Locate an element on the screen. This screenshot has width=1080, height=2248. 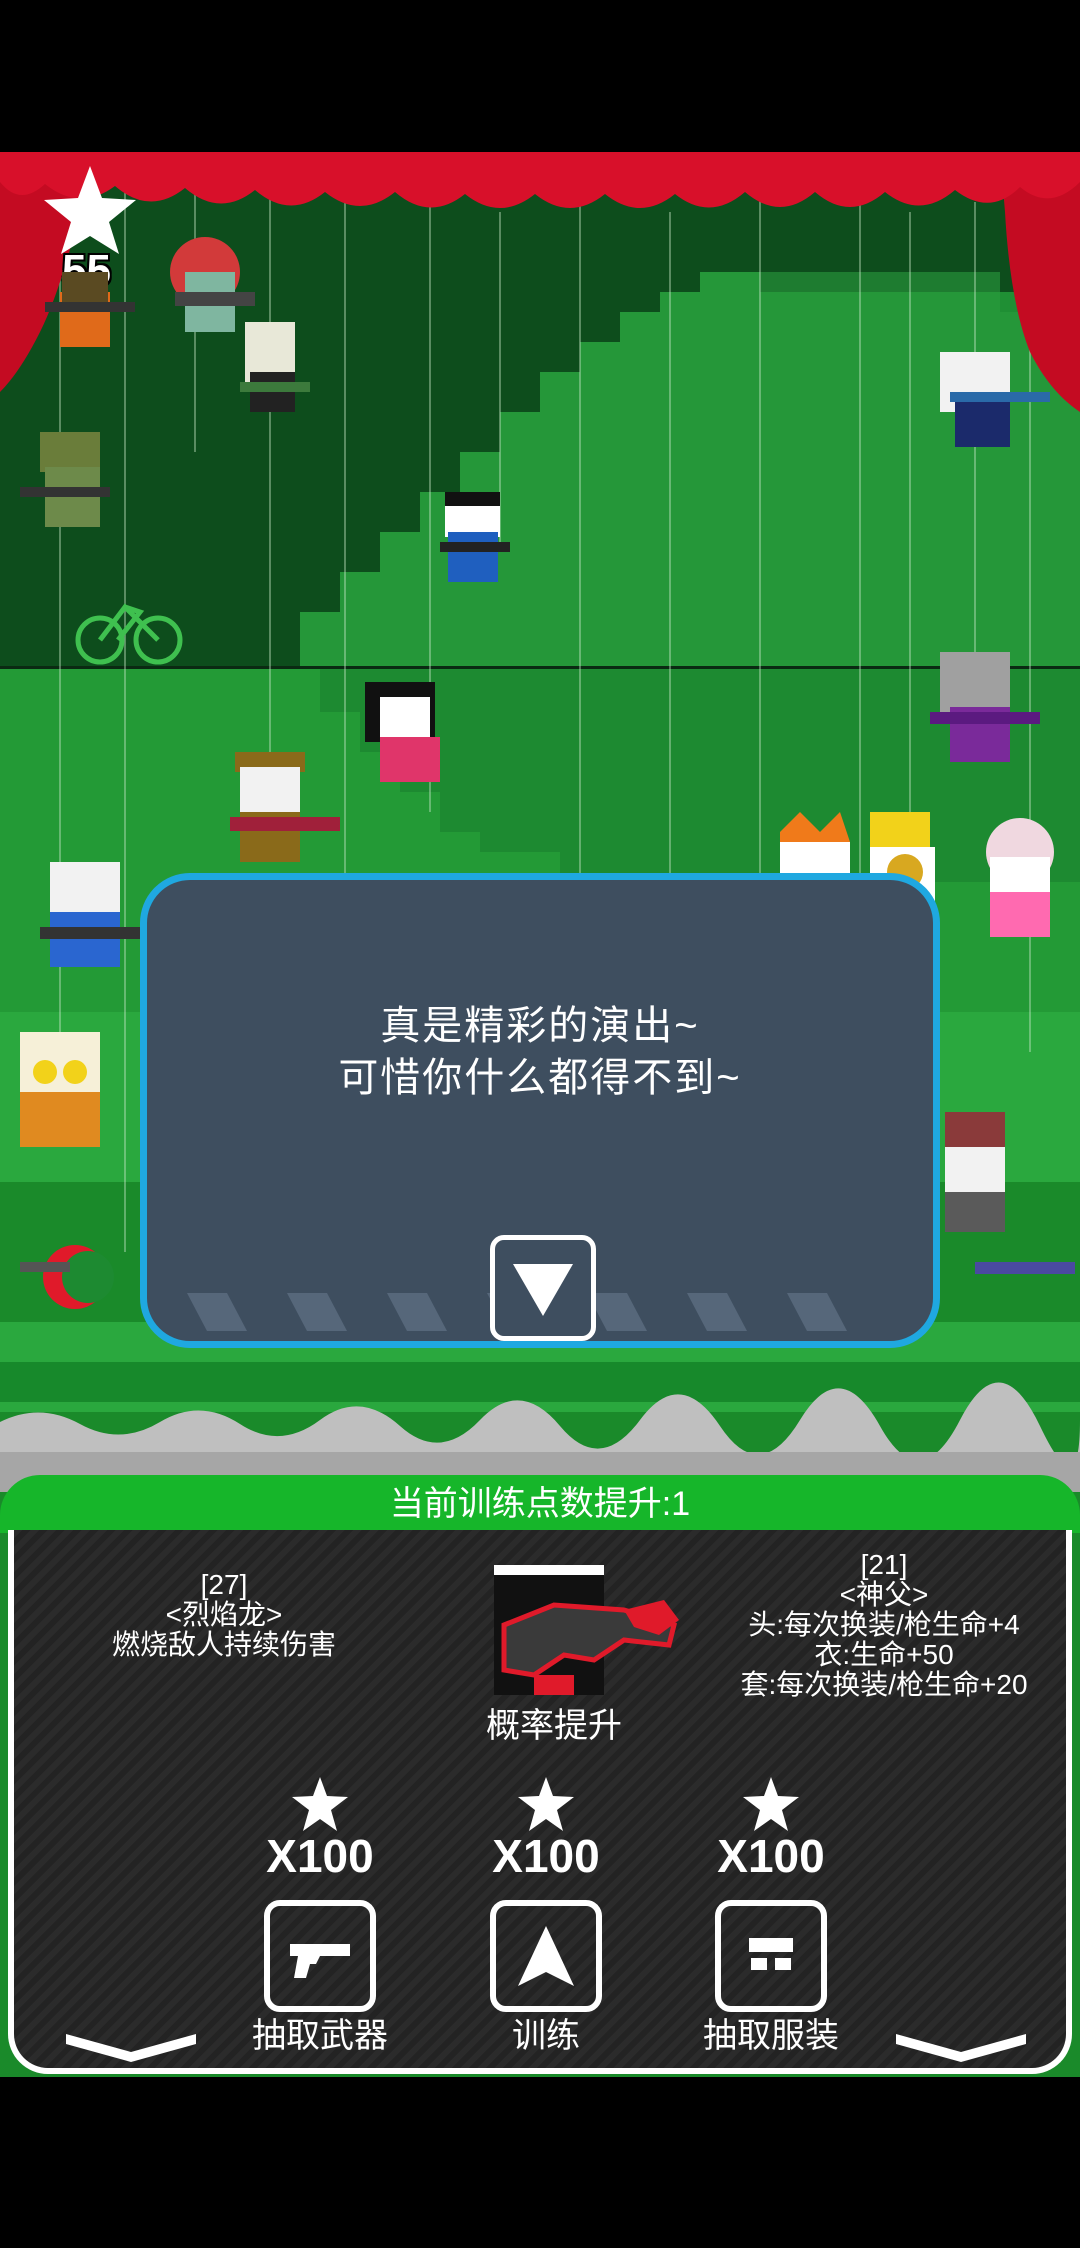
outfit-draw-cost: X100 is located at coordinates (771, 1829).